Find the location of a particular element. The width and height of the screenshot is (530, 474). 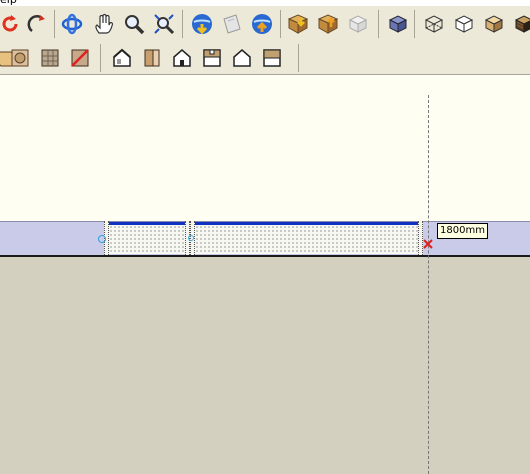

section-fill-icon is located at coordinates (20, 58).